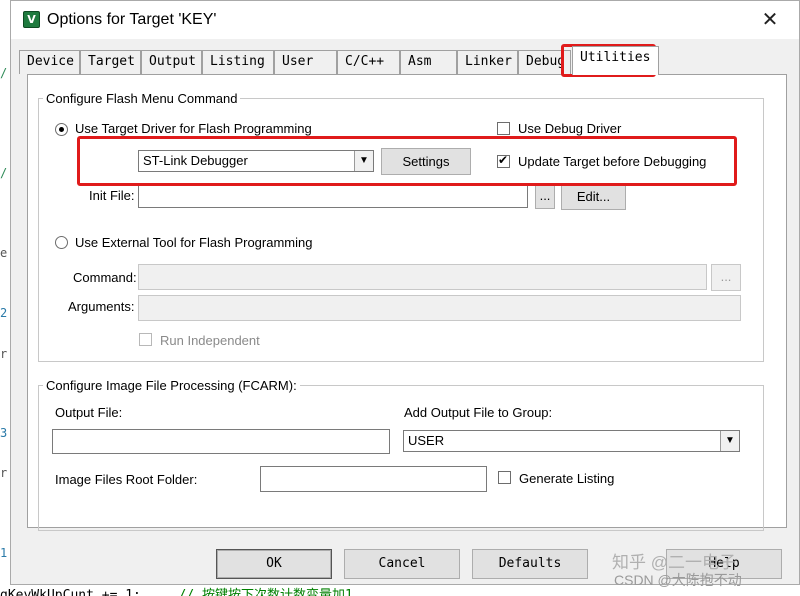  I want to click on update-target-checkbox, so click(503, 160).